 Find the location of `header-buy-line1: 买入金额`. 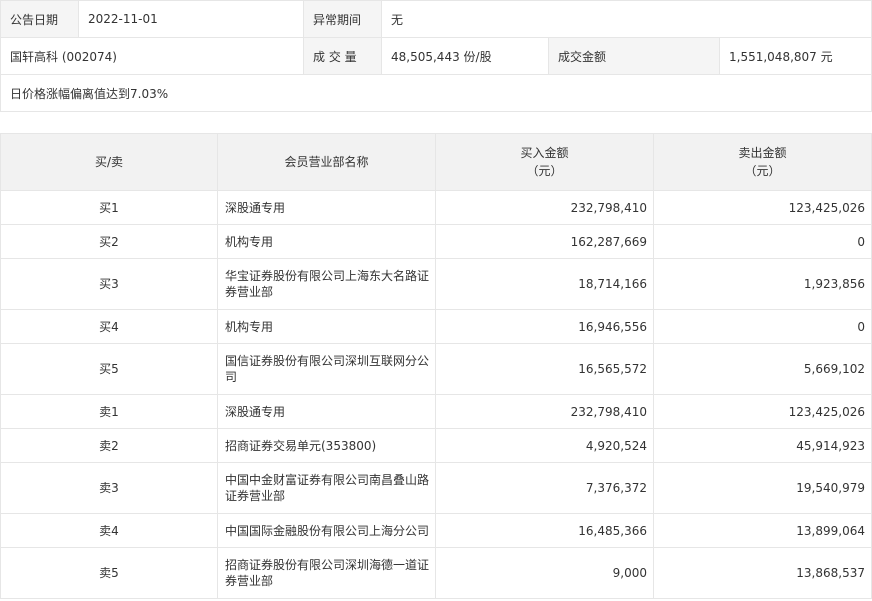

header-buy-line1: 买入金额 is located at coordinates (544, 153).